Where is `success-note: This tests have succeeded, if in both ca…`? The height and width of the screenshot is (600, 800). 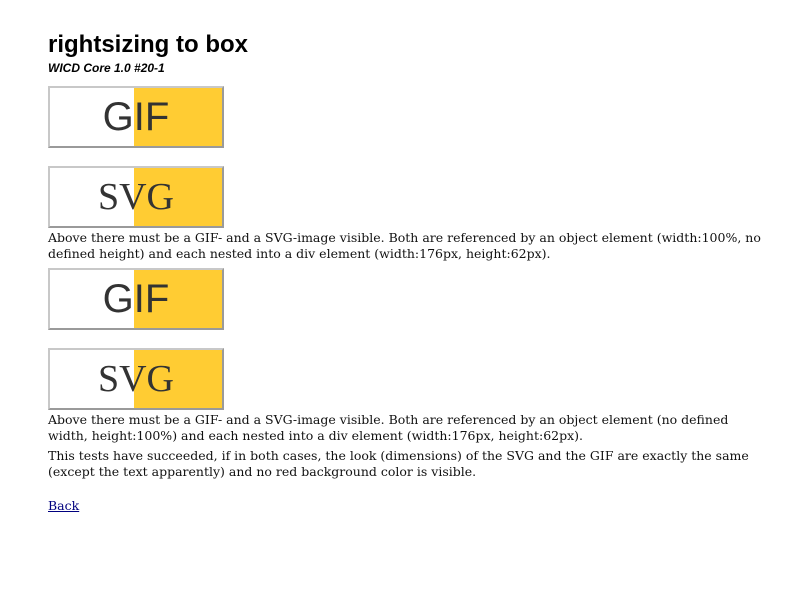 success-note: This tests have succeeded, if in both ca… is located at coordinates (398, 463).